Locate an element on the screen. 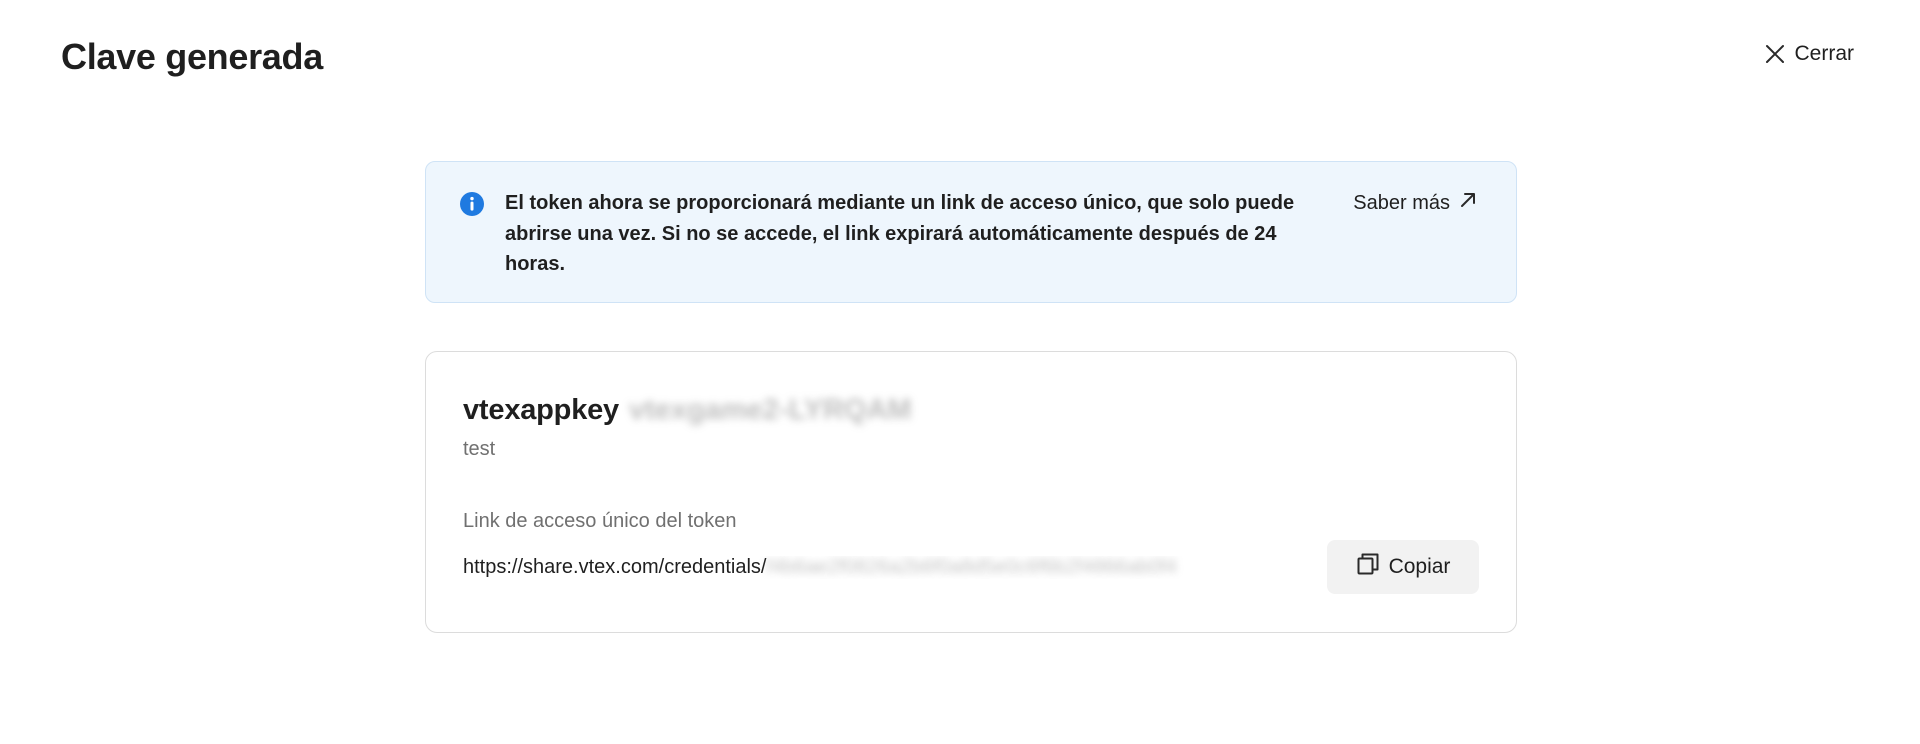 The image size is (1920, 744). key-name-row: vtexappkey vtexgame2-LYRQAM is located at coordinates (687, 410).